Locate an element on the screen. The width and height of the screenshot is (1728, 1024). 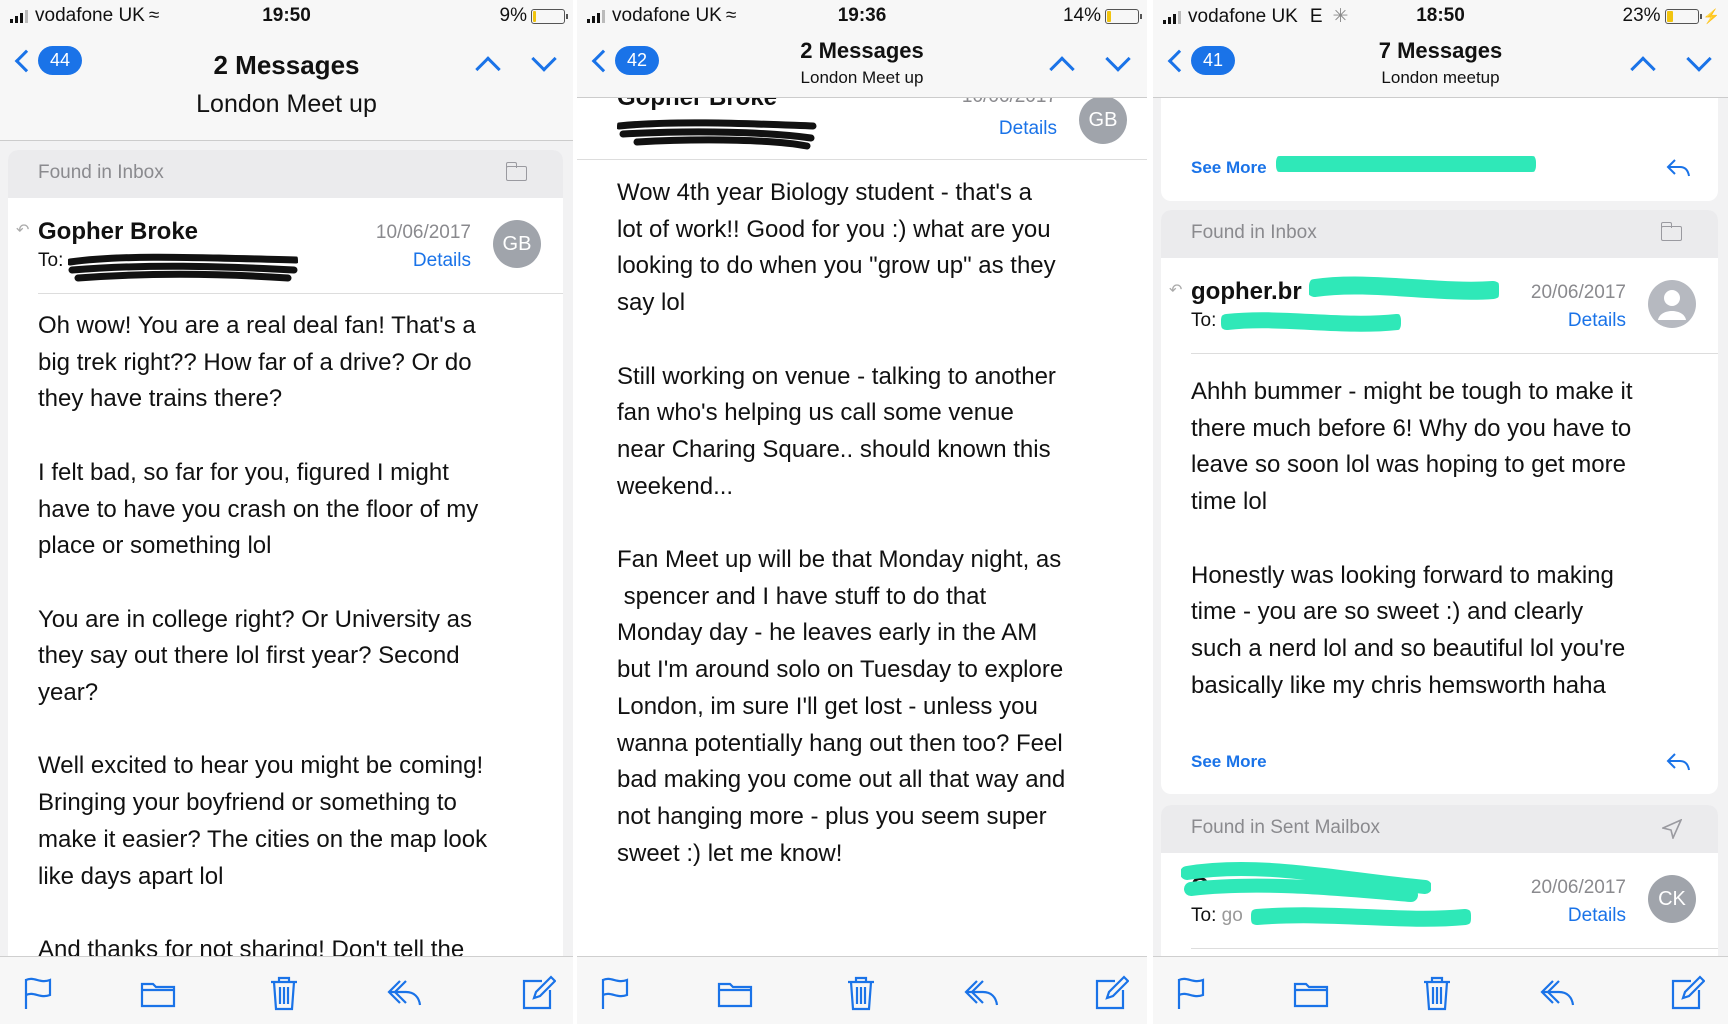
battery-percent: 23% is located at coordinates (1641, 15).